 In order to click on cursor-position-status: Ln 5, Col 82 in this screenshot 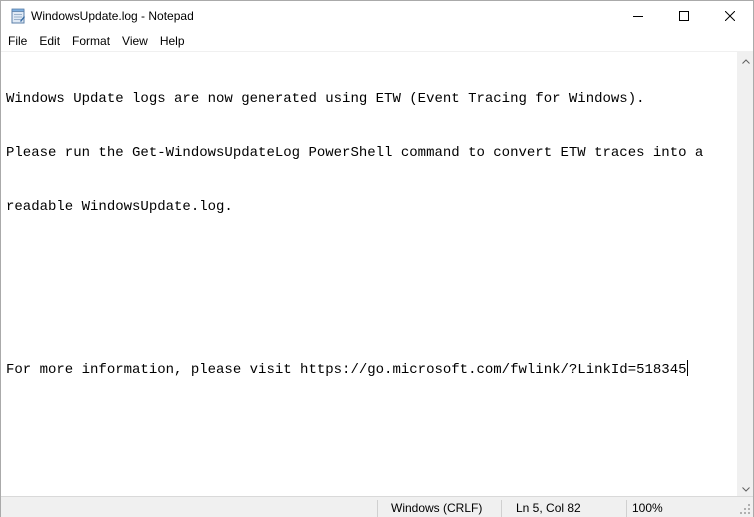, I will do `click(548, 508)`.